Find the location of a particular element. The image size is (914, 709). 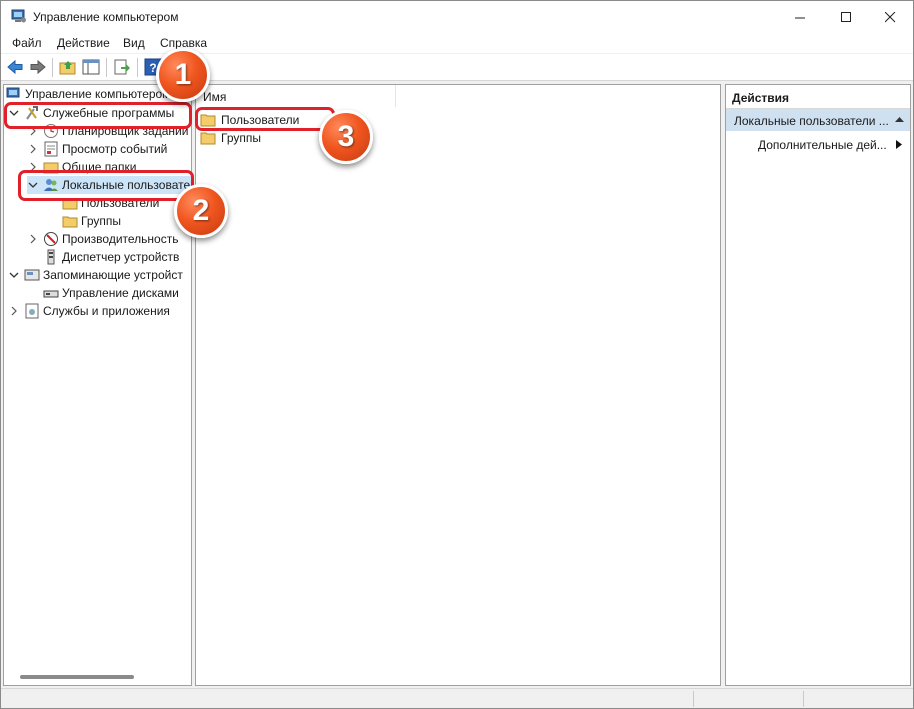

up-folder-icon is located at coordinates (68, 67).